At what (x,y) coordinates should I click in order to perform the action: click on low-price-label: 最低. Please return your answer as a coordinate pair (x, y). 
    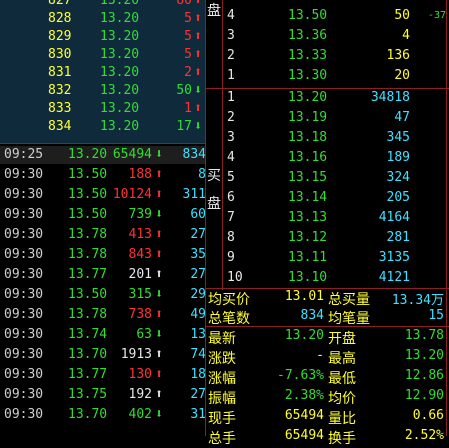
    Looking at the image, I should click on (342, 379).